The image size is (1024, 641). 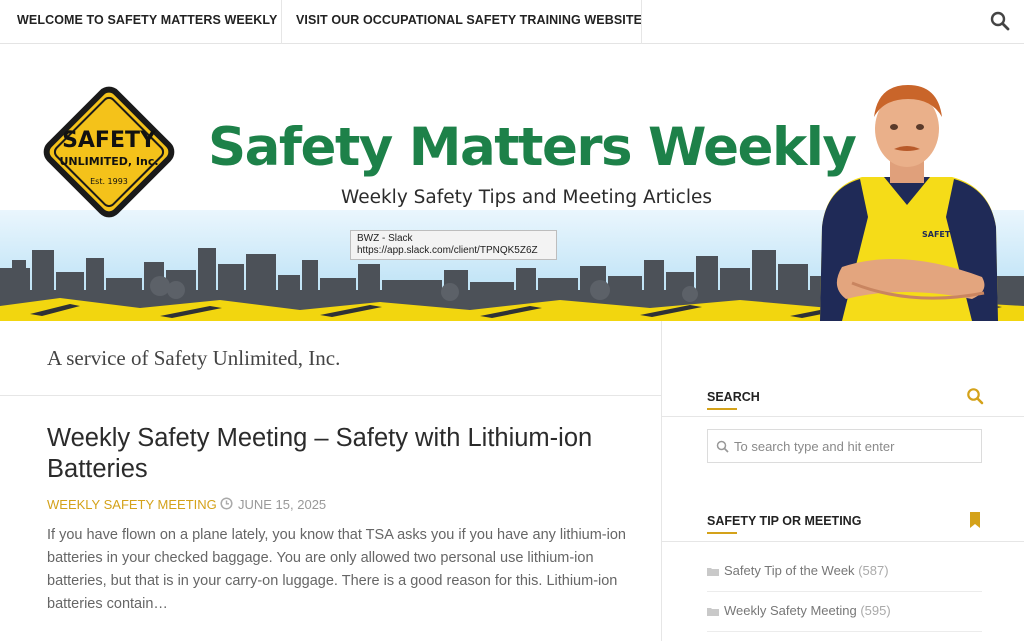 I want to click on sidebar-search-input: To search type and hit enter, so click(x=844, y=446).